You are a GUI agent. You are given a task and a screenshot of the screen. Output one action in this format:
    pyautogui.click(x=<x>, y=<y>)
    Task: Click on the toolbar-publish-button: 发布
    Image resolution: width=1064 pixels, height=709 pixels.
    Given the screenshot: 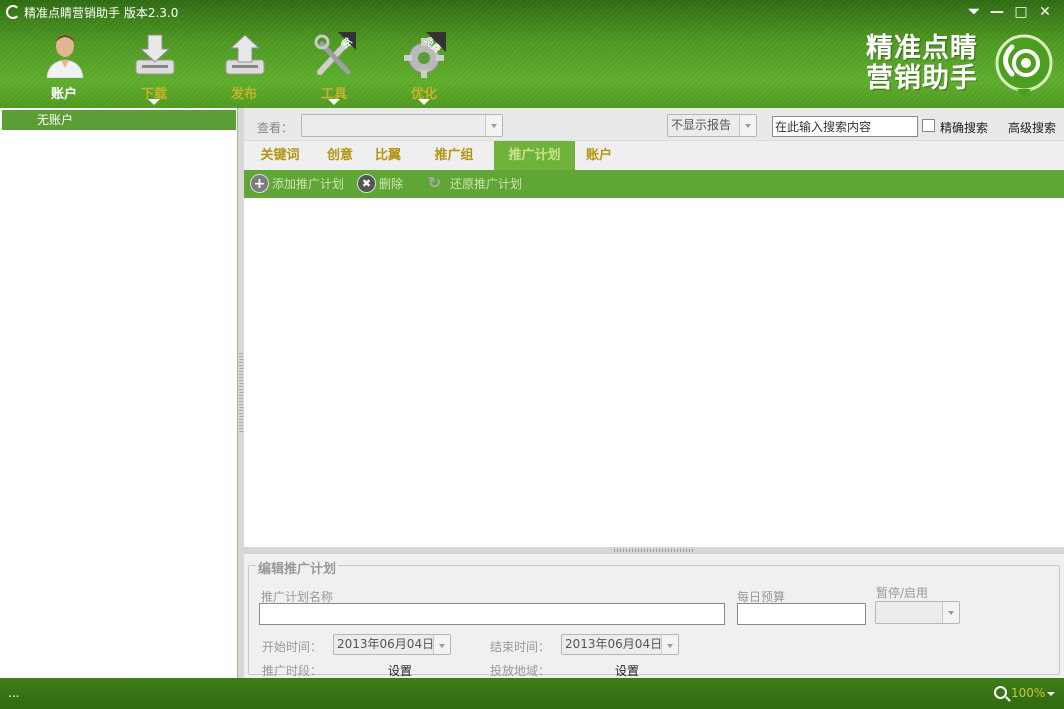 What is the action you would take?
    pyautogui.click(x=244, y=68)
    